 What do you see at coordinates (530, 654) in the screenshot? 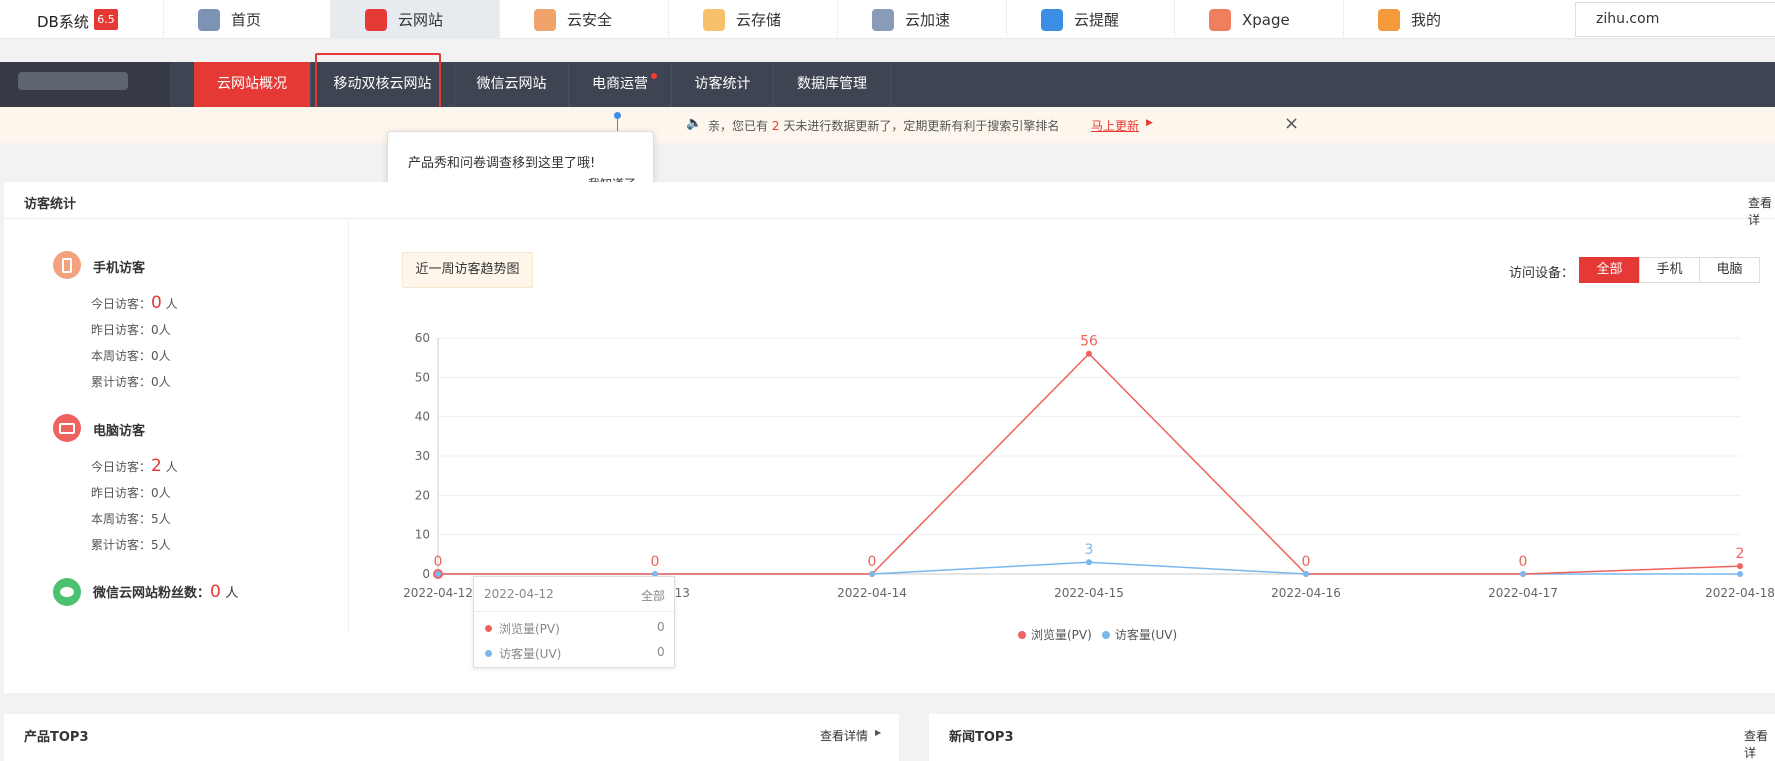
I see `hover-uv-label: 访客量(UV)` at bounding box center [530, 654].